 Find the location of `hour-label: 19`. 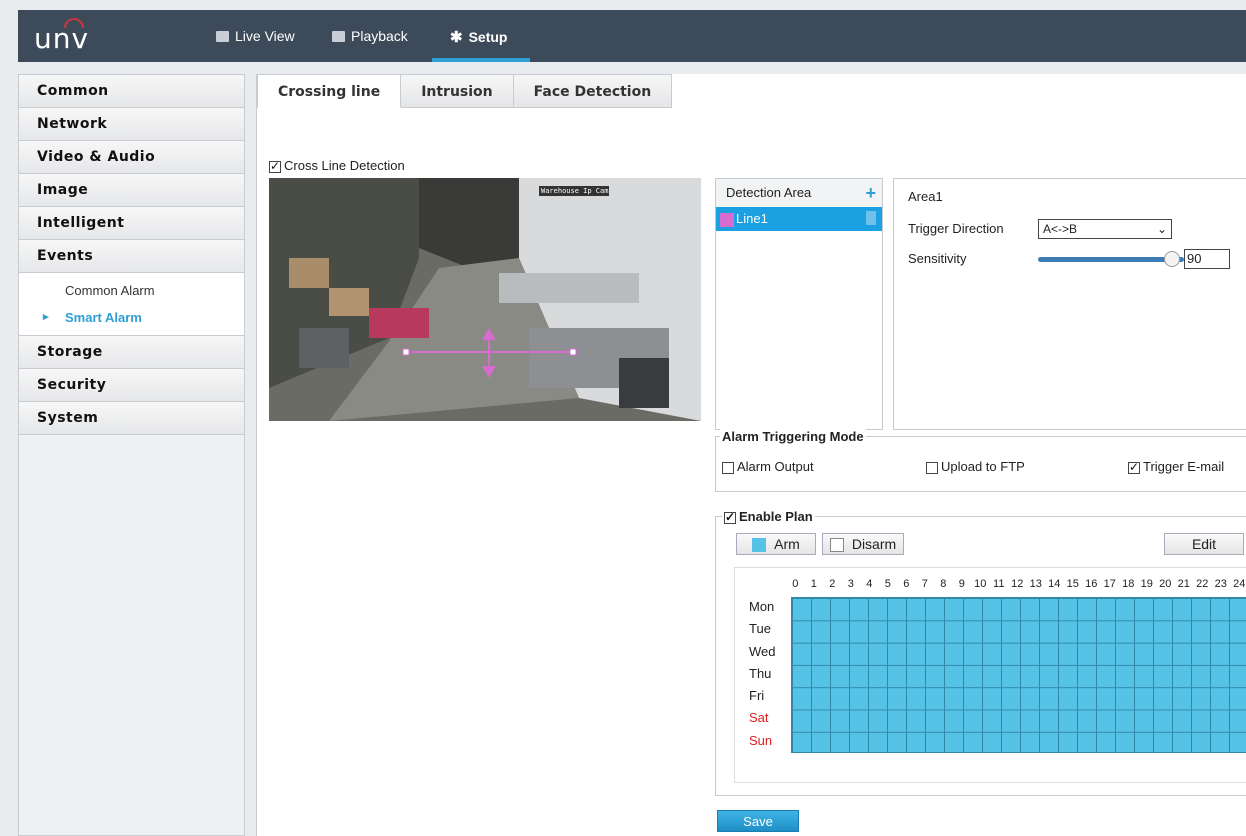

hour-label: 19 is located at coordinates (1146, 584).